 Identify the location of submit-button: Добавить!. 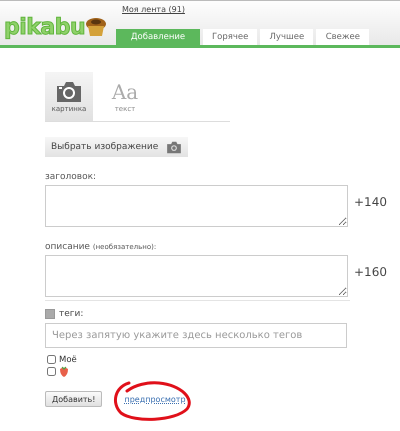
(73, 399).